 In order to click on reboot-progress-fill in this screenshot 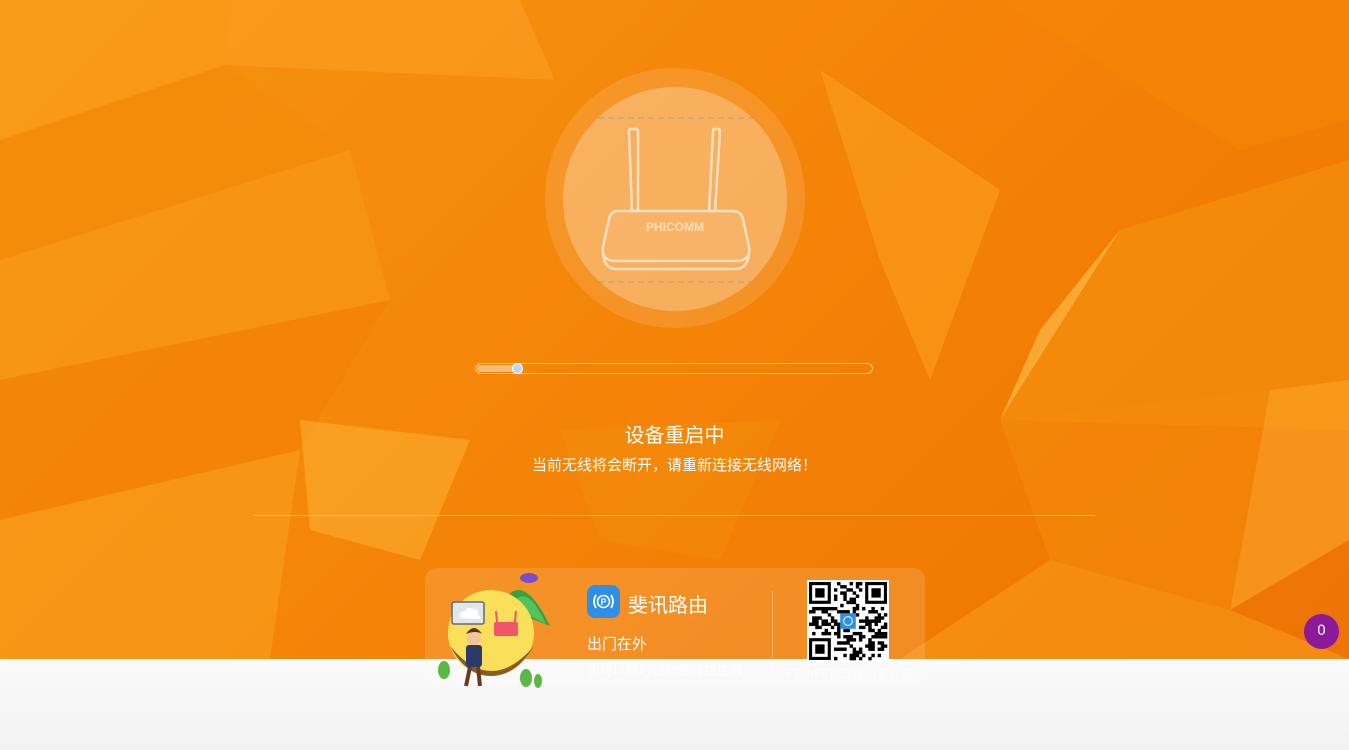, I will do `click(496, 368)`.